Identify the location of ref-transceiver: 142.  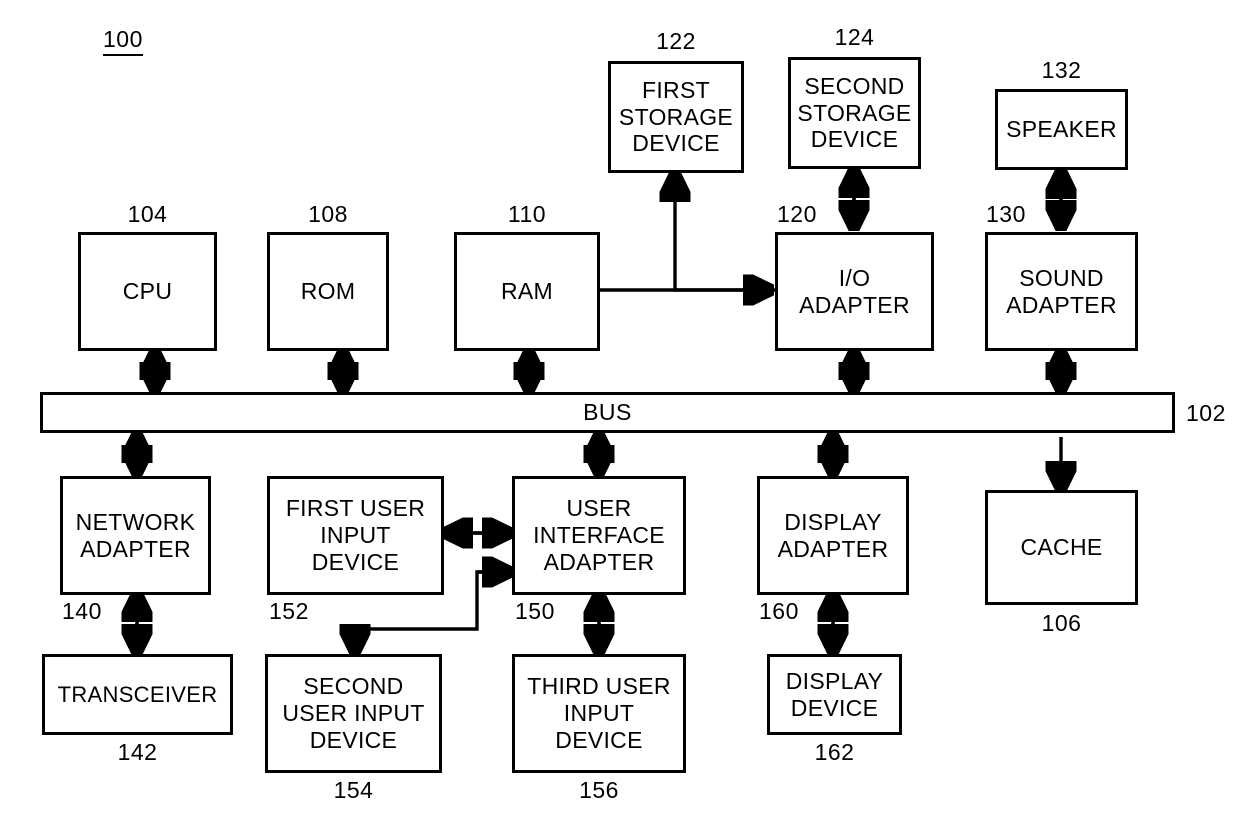
(137, 752).